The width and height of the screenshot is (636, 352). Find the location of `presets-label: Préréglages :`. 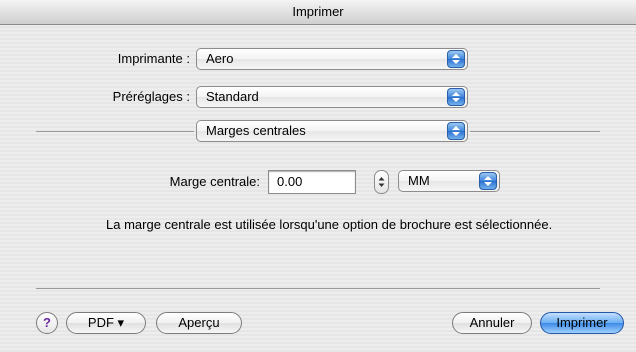

presets-label: Préréglages : is located at coordinates (151, 96).